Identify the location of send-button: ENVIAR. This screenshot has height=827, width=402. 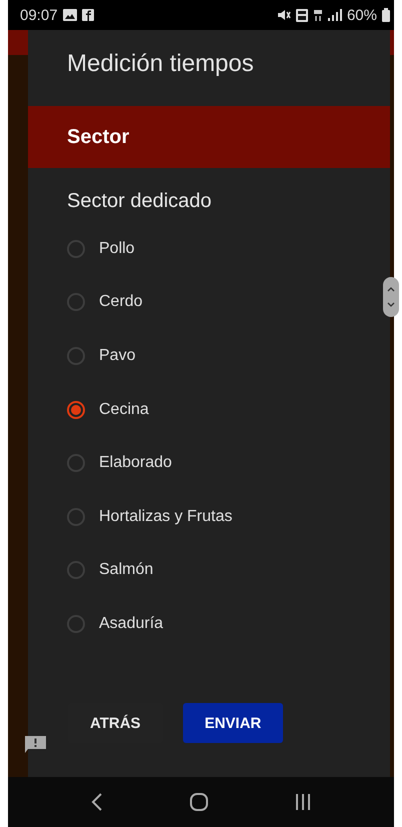
(233, 723).